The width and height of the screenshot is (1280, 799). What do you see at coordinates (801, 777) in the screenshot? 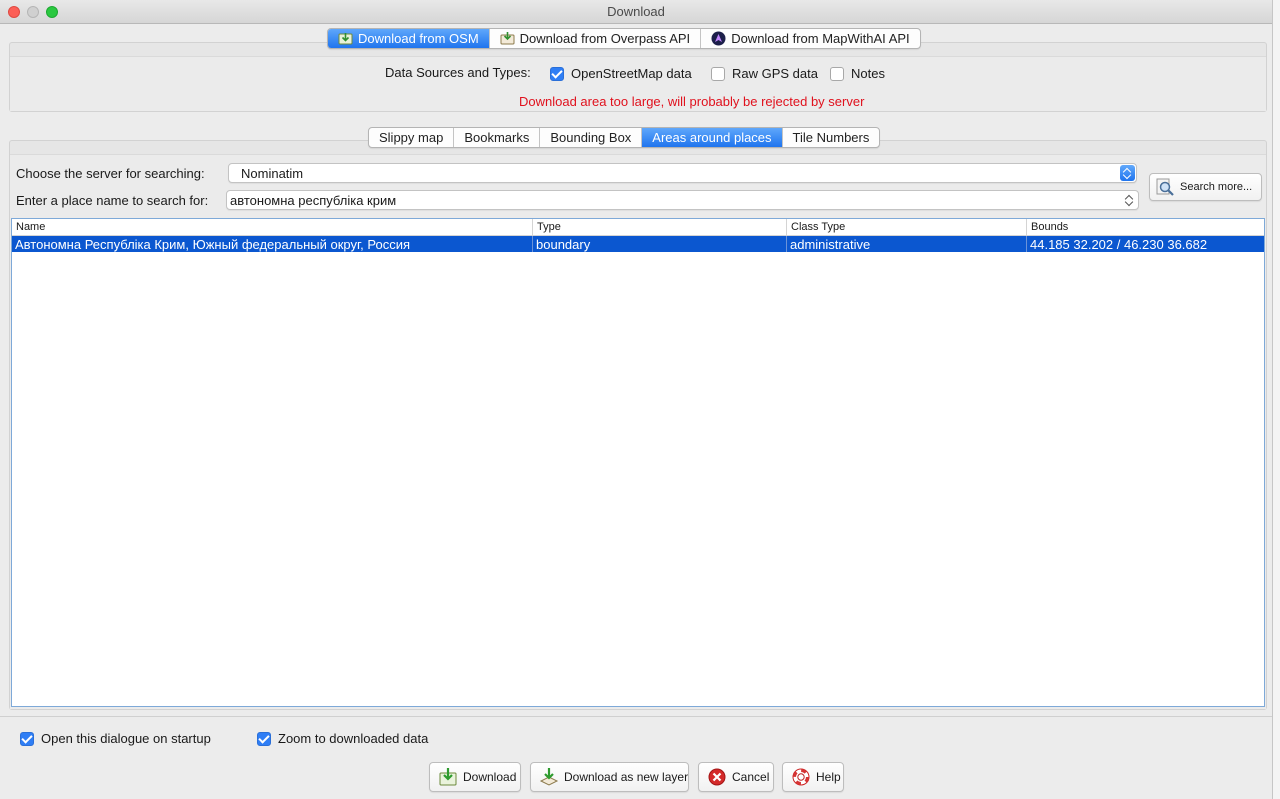
I see `lifebuoy-help-icon` at bounding box center [801, 777].